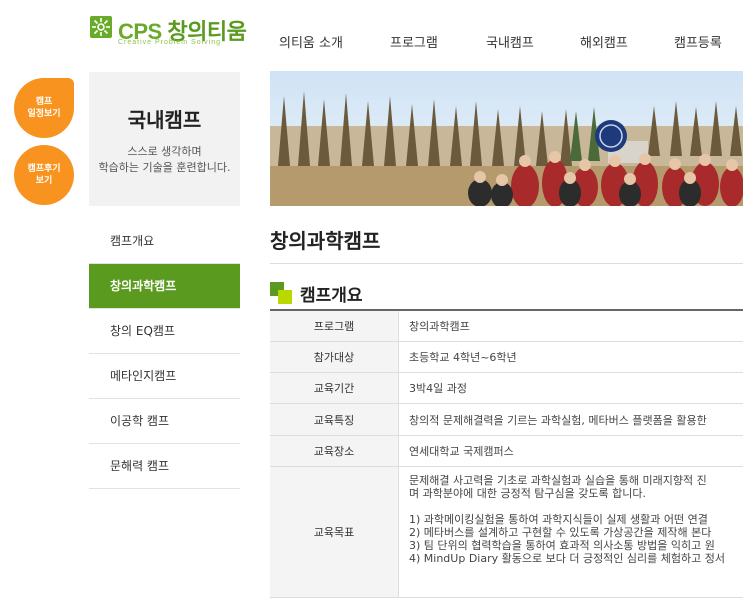 This screenshot has width=743, height=598. Describe the element at coordinates (506, 326) in the screenshot. I see `table-row: 프로그램 창의과학캠프` at that location.